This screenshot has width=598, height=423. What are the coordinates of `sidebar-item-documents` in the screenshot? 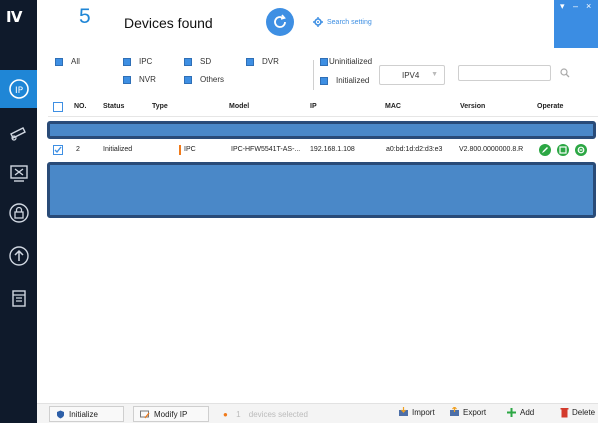 It's located at (18, 298).